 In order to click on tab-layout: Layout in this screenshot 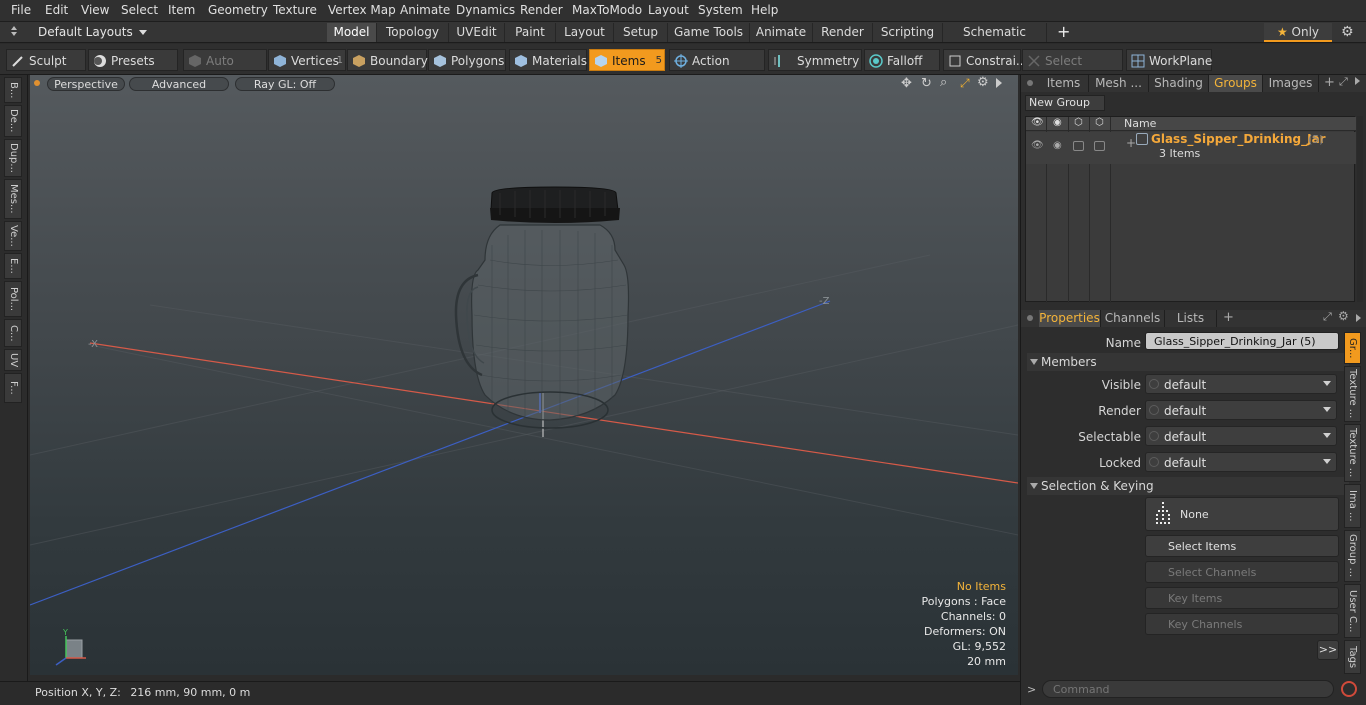, I will do `click(585, 32)`.